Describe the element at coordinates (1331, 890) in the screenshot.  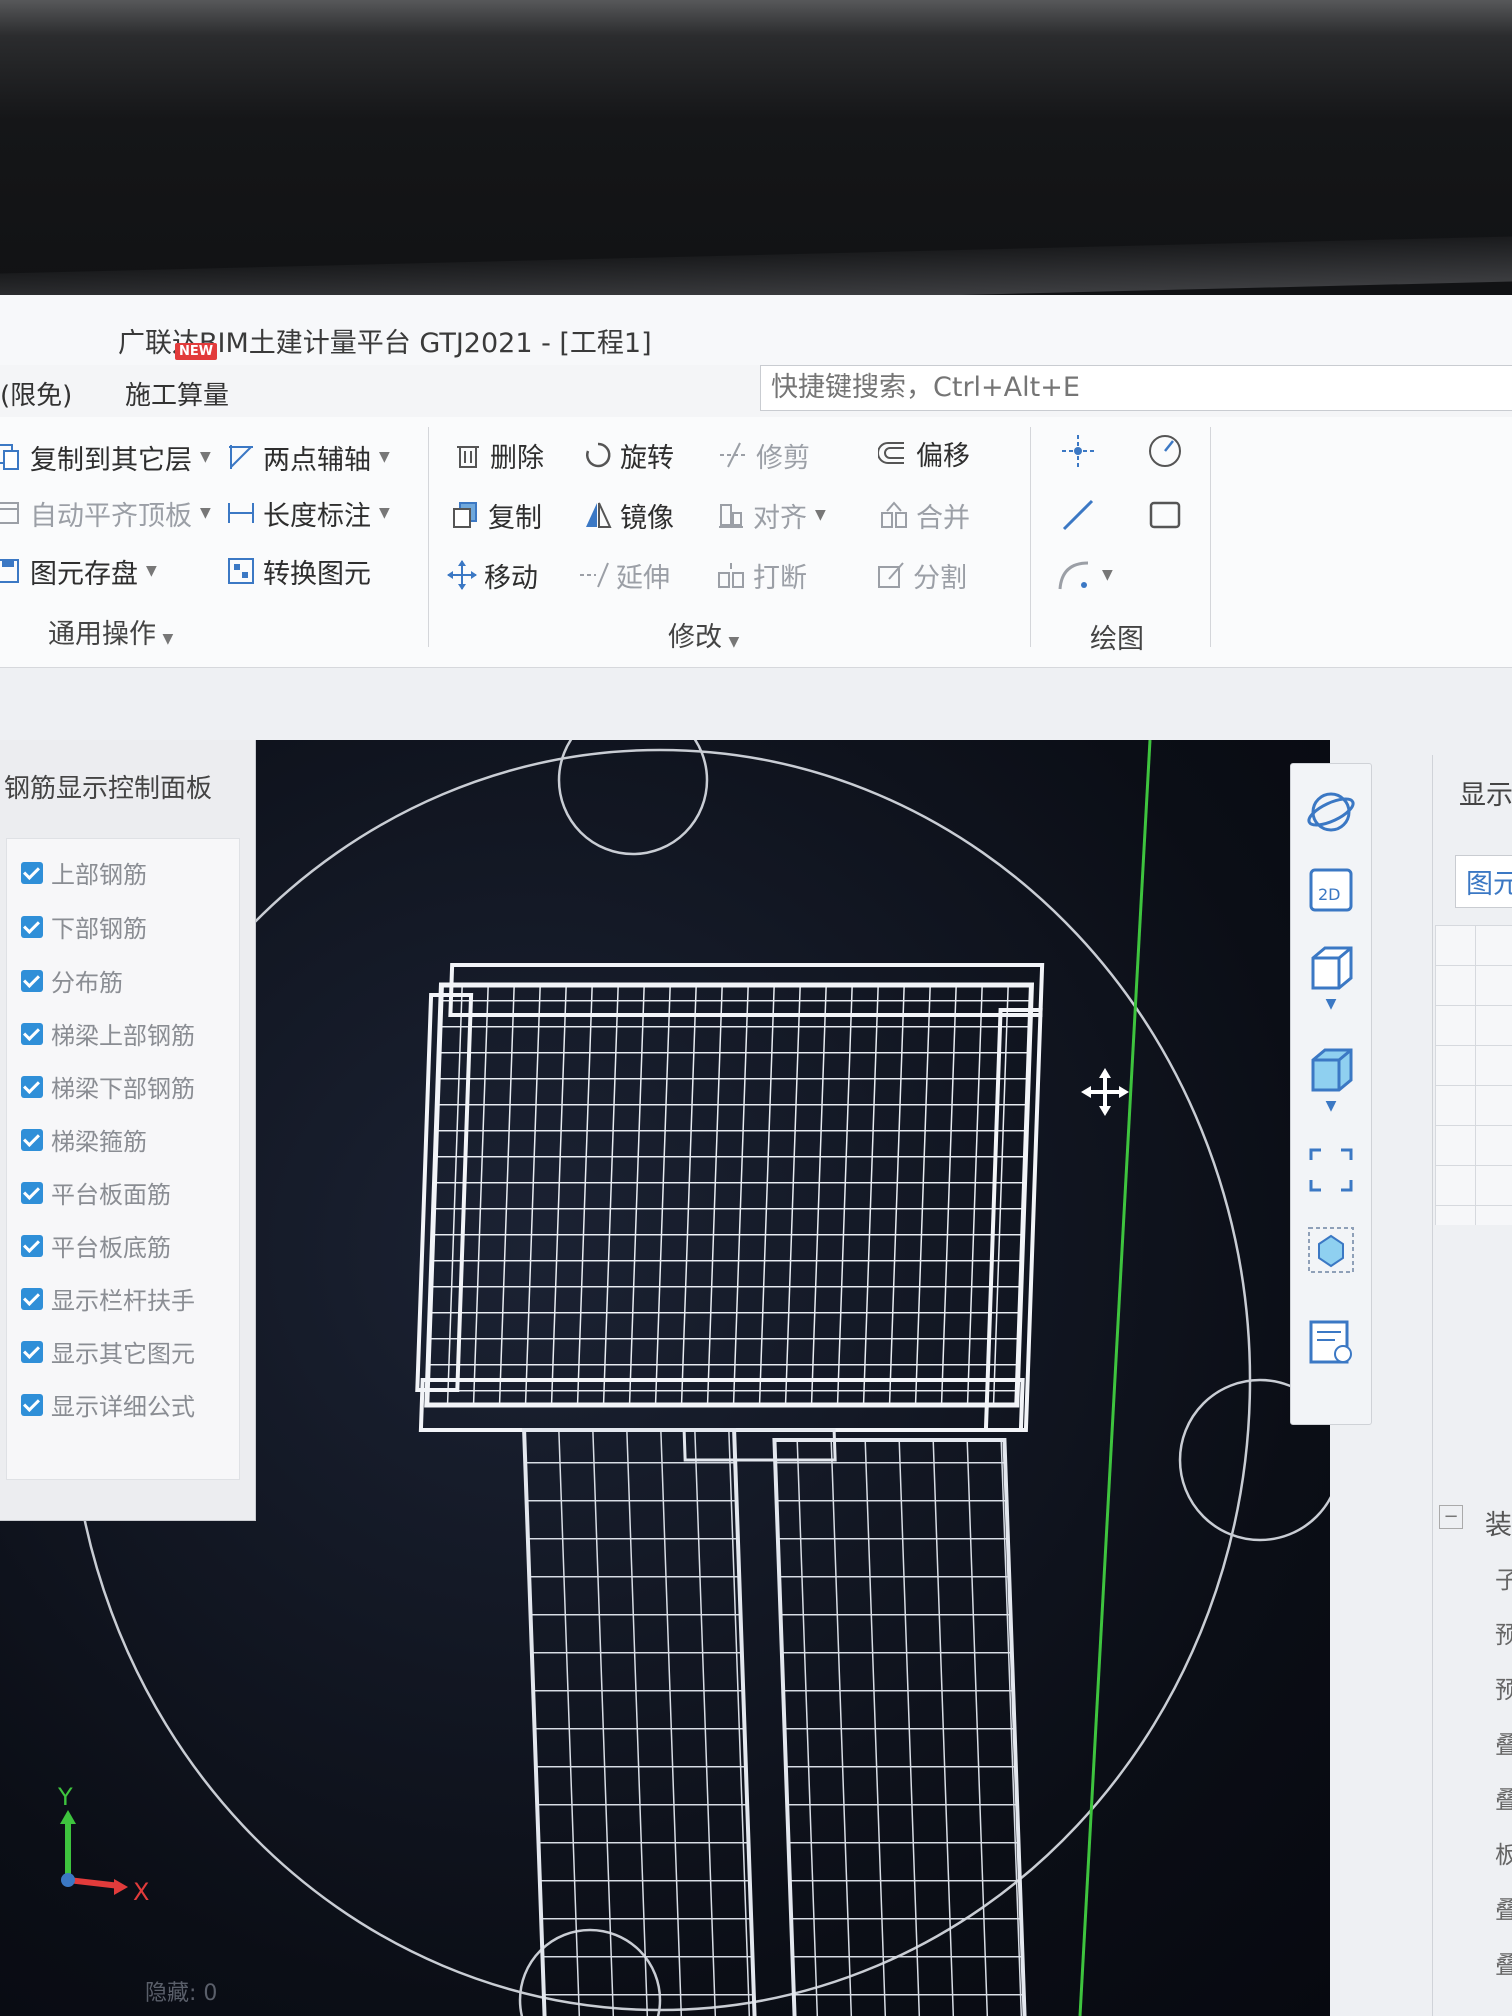
I see `2d-view-icon: 2D` at that location.